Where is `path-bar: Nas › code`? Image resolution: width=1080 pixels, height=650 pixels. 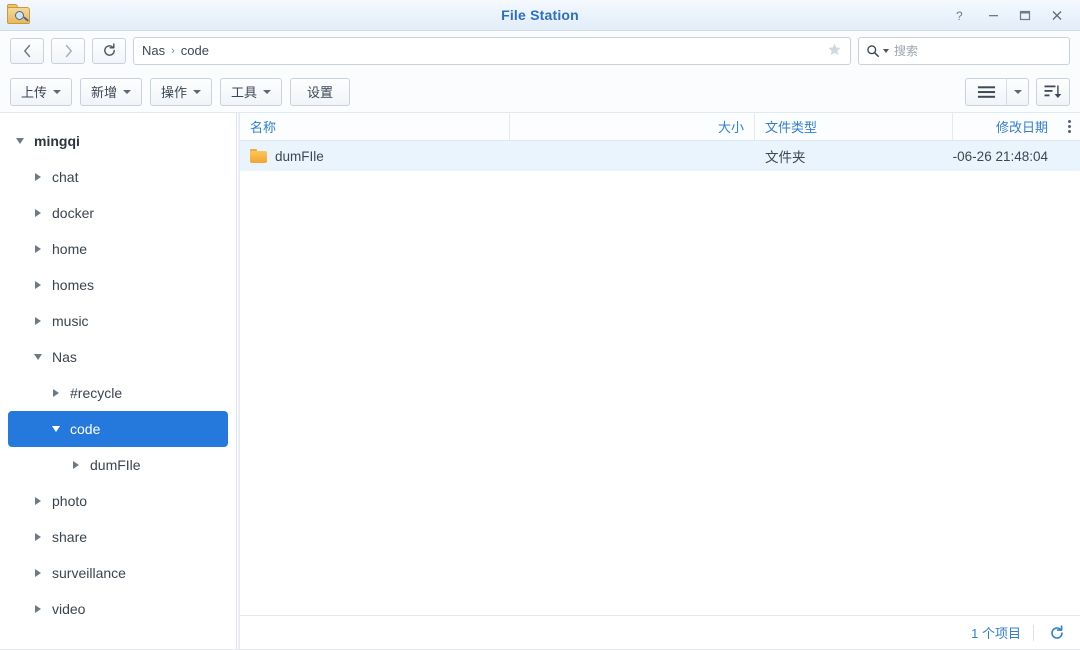
path-bar: Nas › code is located at coordinates (492, 50).